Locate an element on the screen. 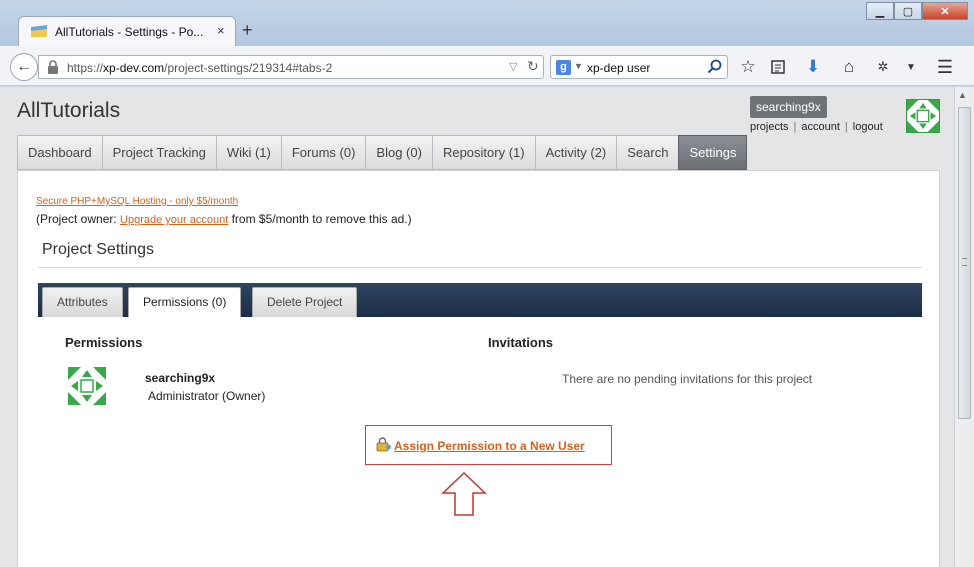 The width and height of the screenshot is (974, 567). back-arrow-icon: ← is located at coordinates (24, 66).